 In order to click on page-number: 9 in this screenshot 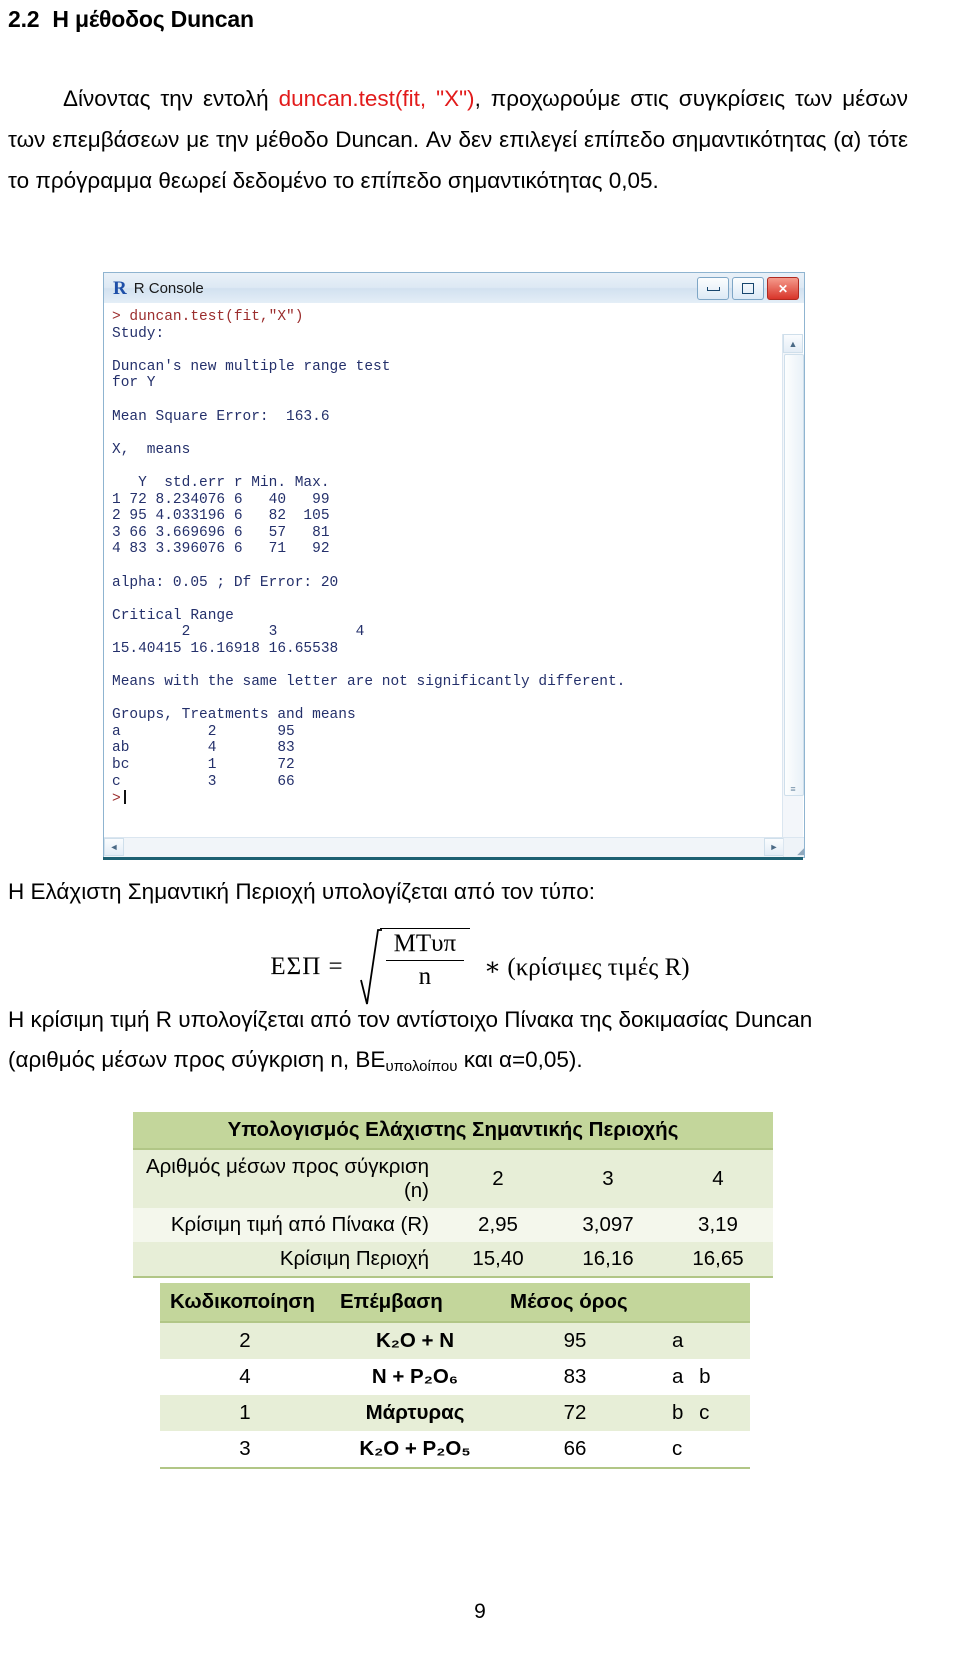, I will do `click(480, 1611)`.